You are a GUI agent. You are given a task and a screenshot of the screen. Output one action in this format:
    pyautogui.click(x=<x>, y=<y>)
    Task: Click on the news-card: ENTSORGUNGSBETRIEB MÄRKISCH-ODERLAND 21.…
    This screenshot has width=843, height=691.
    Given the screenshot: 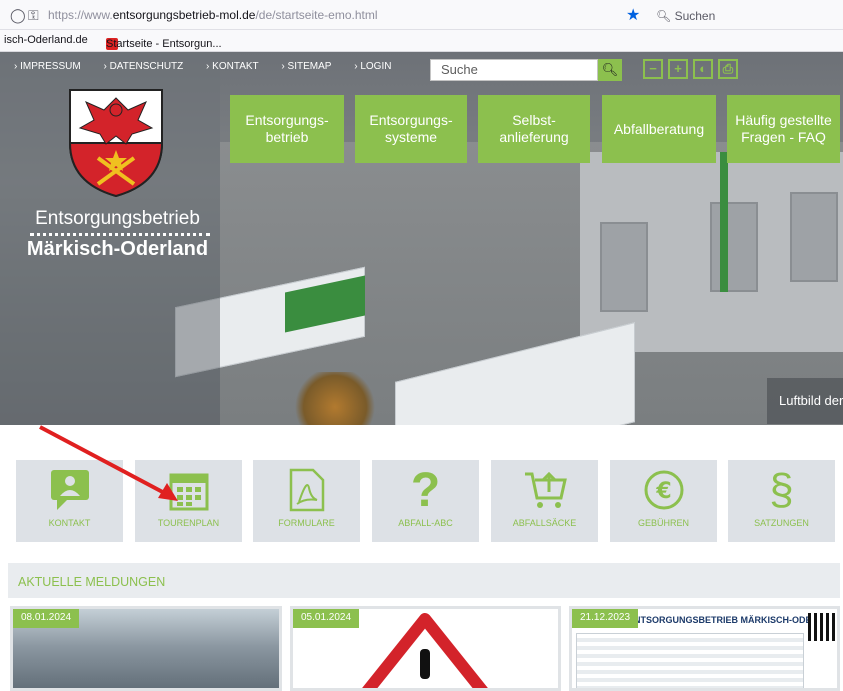 What is the action you would take?
    pyautogui.click(x=704, y=648)
    